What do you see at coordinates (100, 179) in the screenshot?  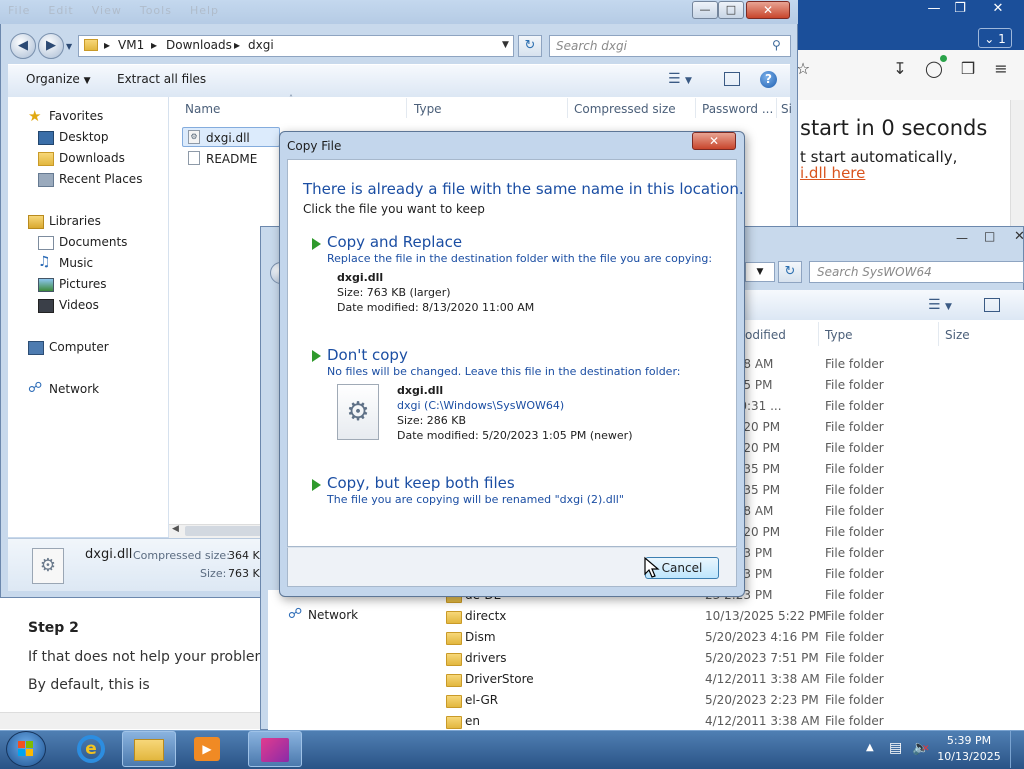 I see `nav-recent-places: Recent Places` at bounding box center [100, 179].